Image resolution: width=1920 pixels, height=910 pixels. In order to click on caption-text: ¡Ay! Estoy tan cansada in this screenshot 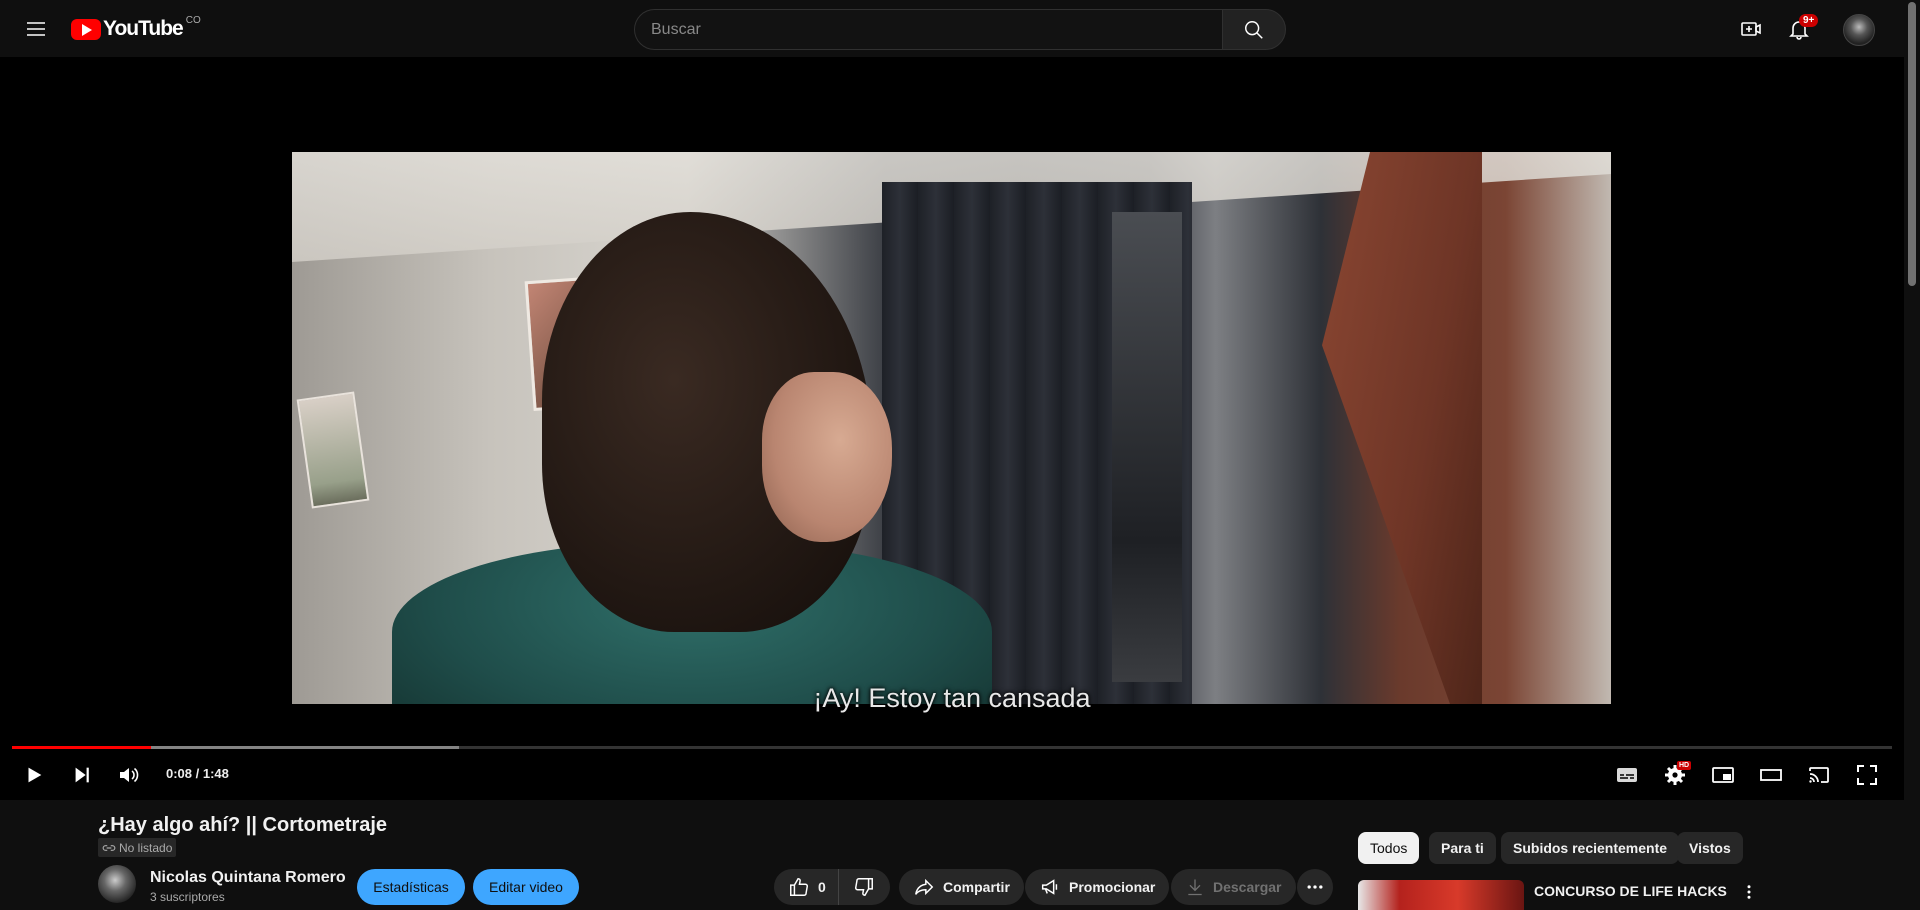, I will do `click(952, 698)`.